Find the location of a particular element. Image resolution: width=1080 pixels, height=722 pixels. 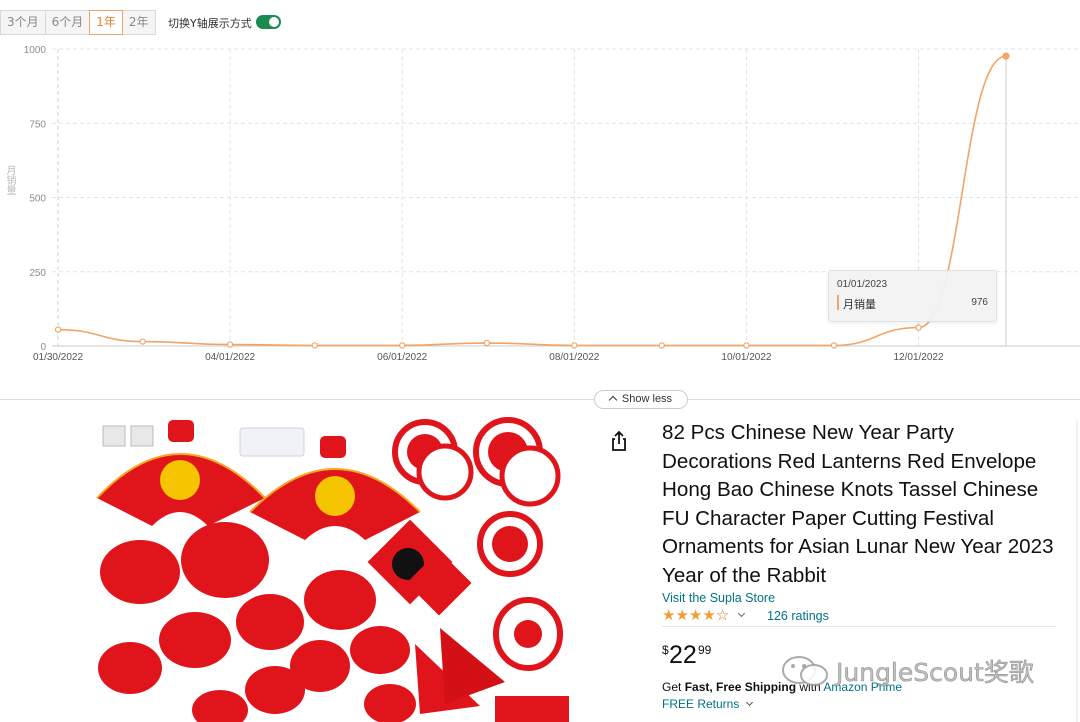

y-tick-label: 250 is located at coordinates (37, 273).